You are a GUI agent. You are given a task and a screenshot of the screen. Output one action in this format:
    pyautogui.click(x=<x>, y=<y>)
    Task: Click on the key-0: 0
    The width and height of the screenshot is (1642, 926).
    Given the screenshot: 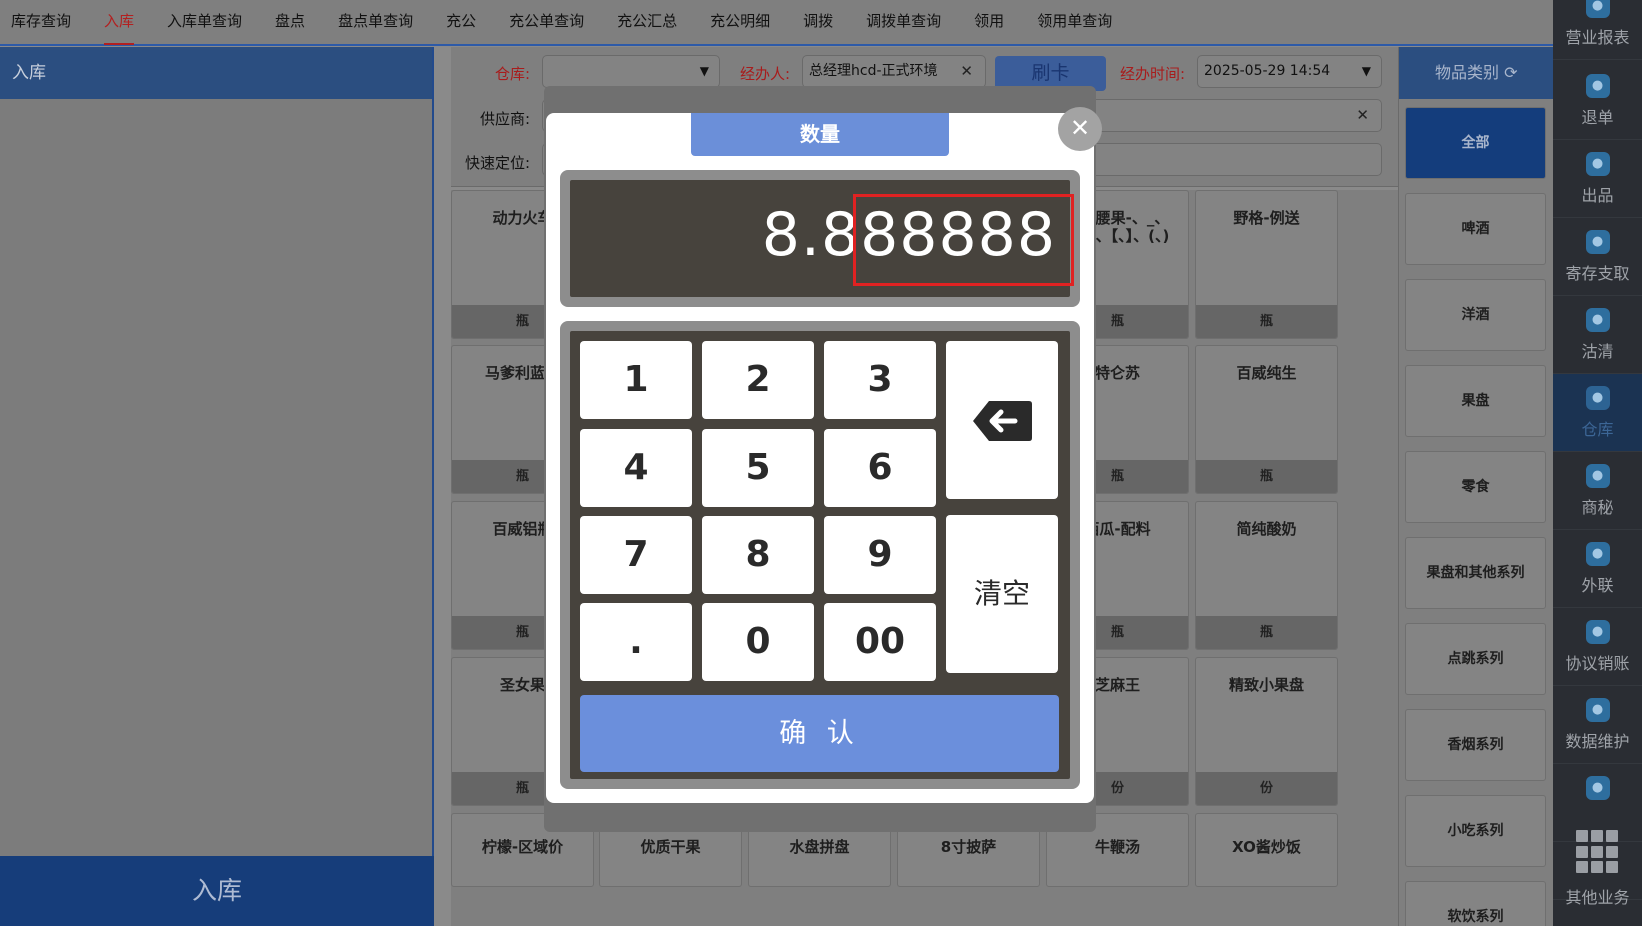 What is the action you would take?
    pyautogui.click(x=758, y=642)
    